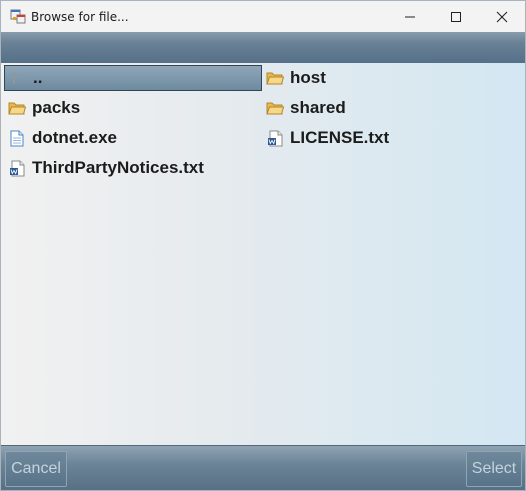 This screenshot has height=491, width=526. What do you see at coordinates (18, 78) in the screenshot?
I see `up-folder-icon` at bounding box center [18, 78].